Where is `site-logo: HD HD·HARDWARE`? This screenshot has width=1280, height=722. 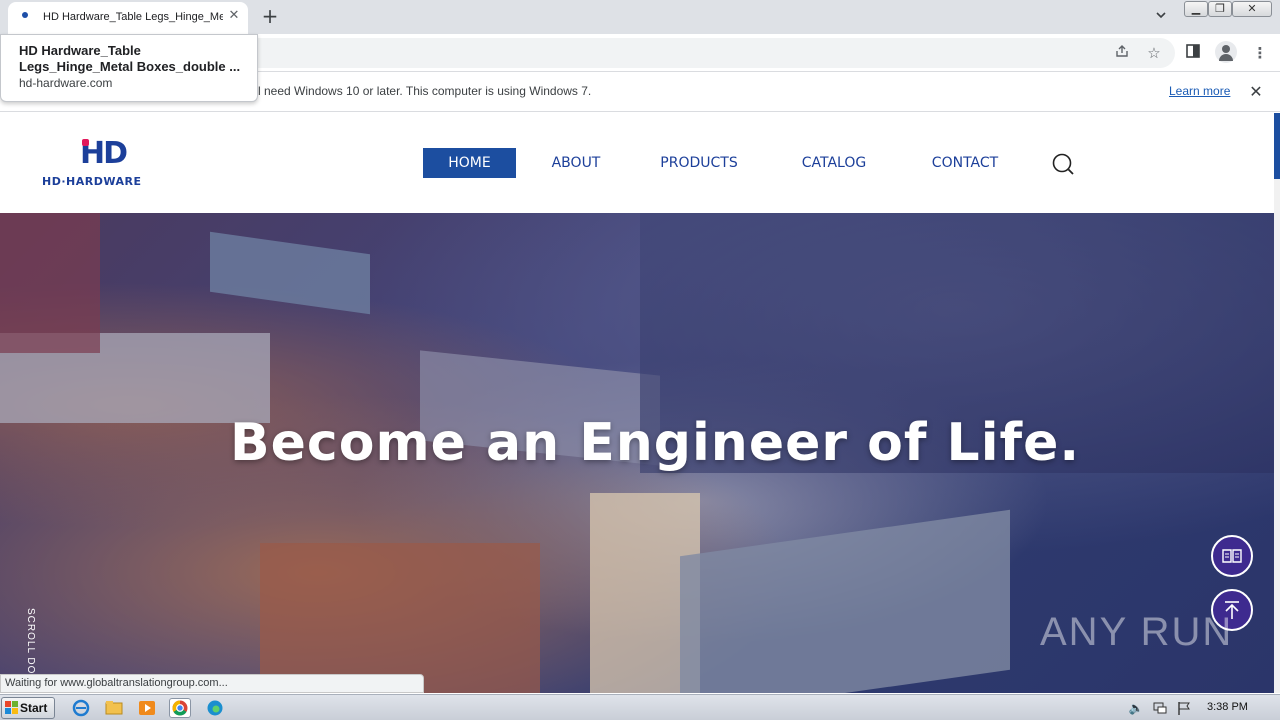
site-logo: HD HD·HARDWARE is located at coordinates (104, 164).